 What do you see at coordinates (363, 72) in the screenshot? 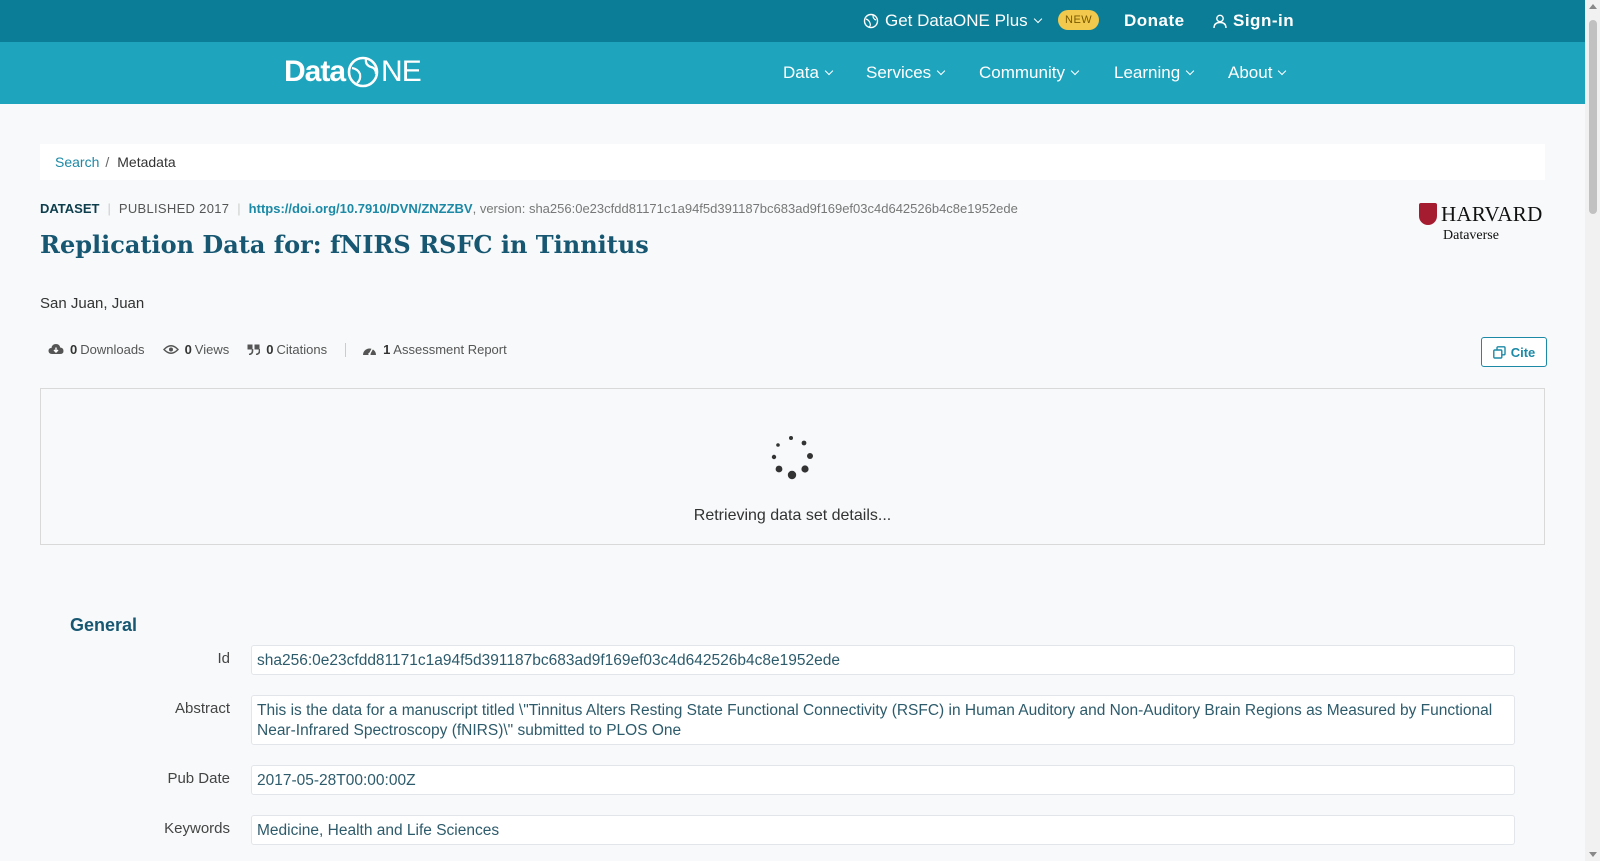
I see `globe-logo-icon` at bounding box center [363, 72].